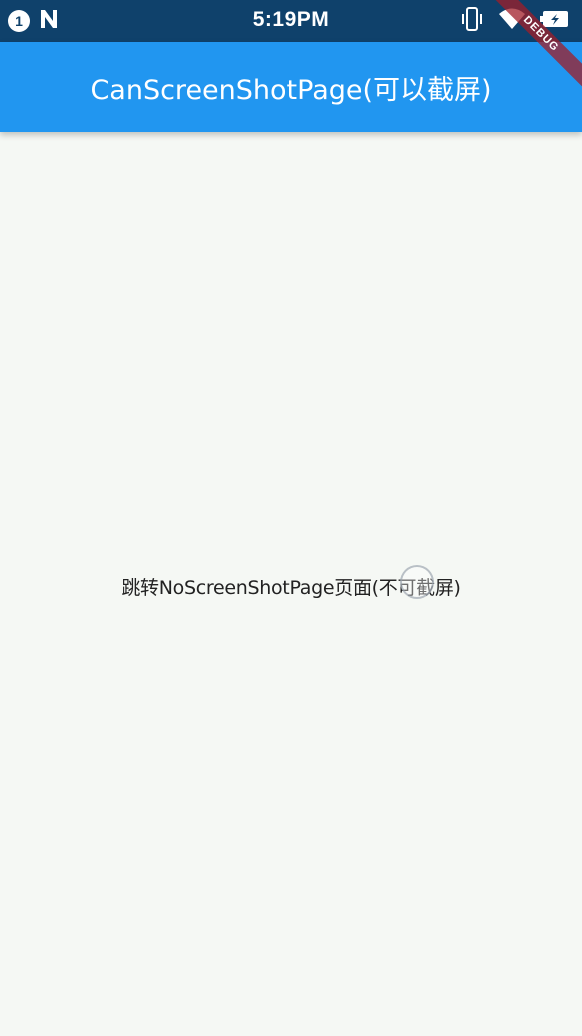 This screenshot has height=1036, width=582. I want to click on touch-ripple-indicator, so click(417, 582).